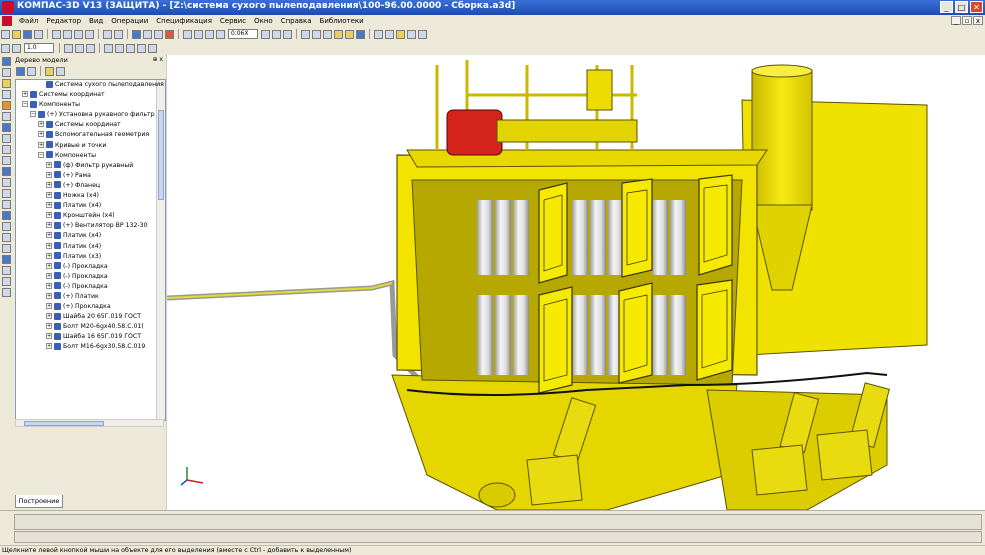 This screenshot has width=985, height=555. Describe the element at coordinates (305, 34) in the screenshot. I see `wireframe-icon` at that location.